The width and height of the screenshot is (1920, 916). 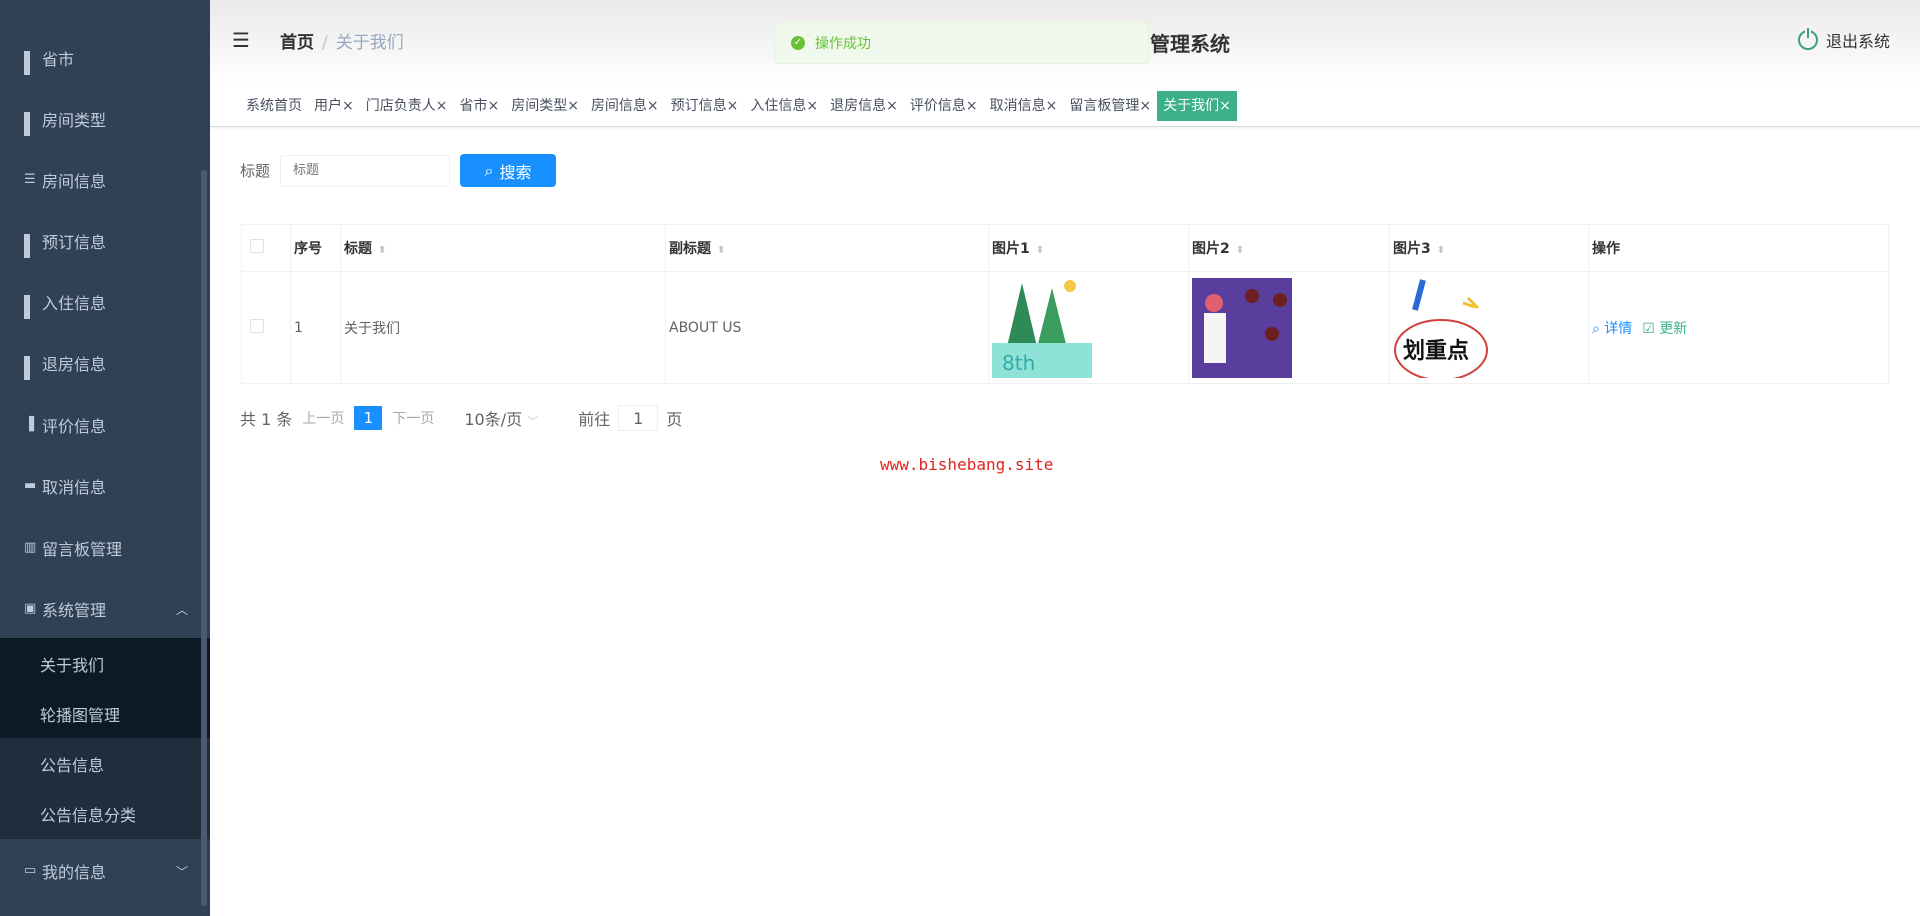 I want to click on power-icon, so click(x=1807, y=39).